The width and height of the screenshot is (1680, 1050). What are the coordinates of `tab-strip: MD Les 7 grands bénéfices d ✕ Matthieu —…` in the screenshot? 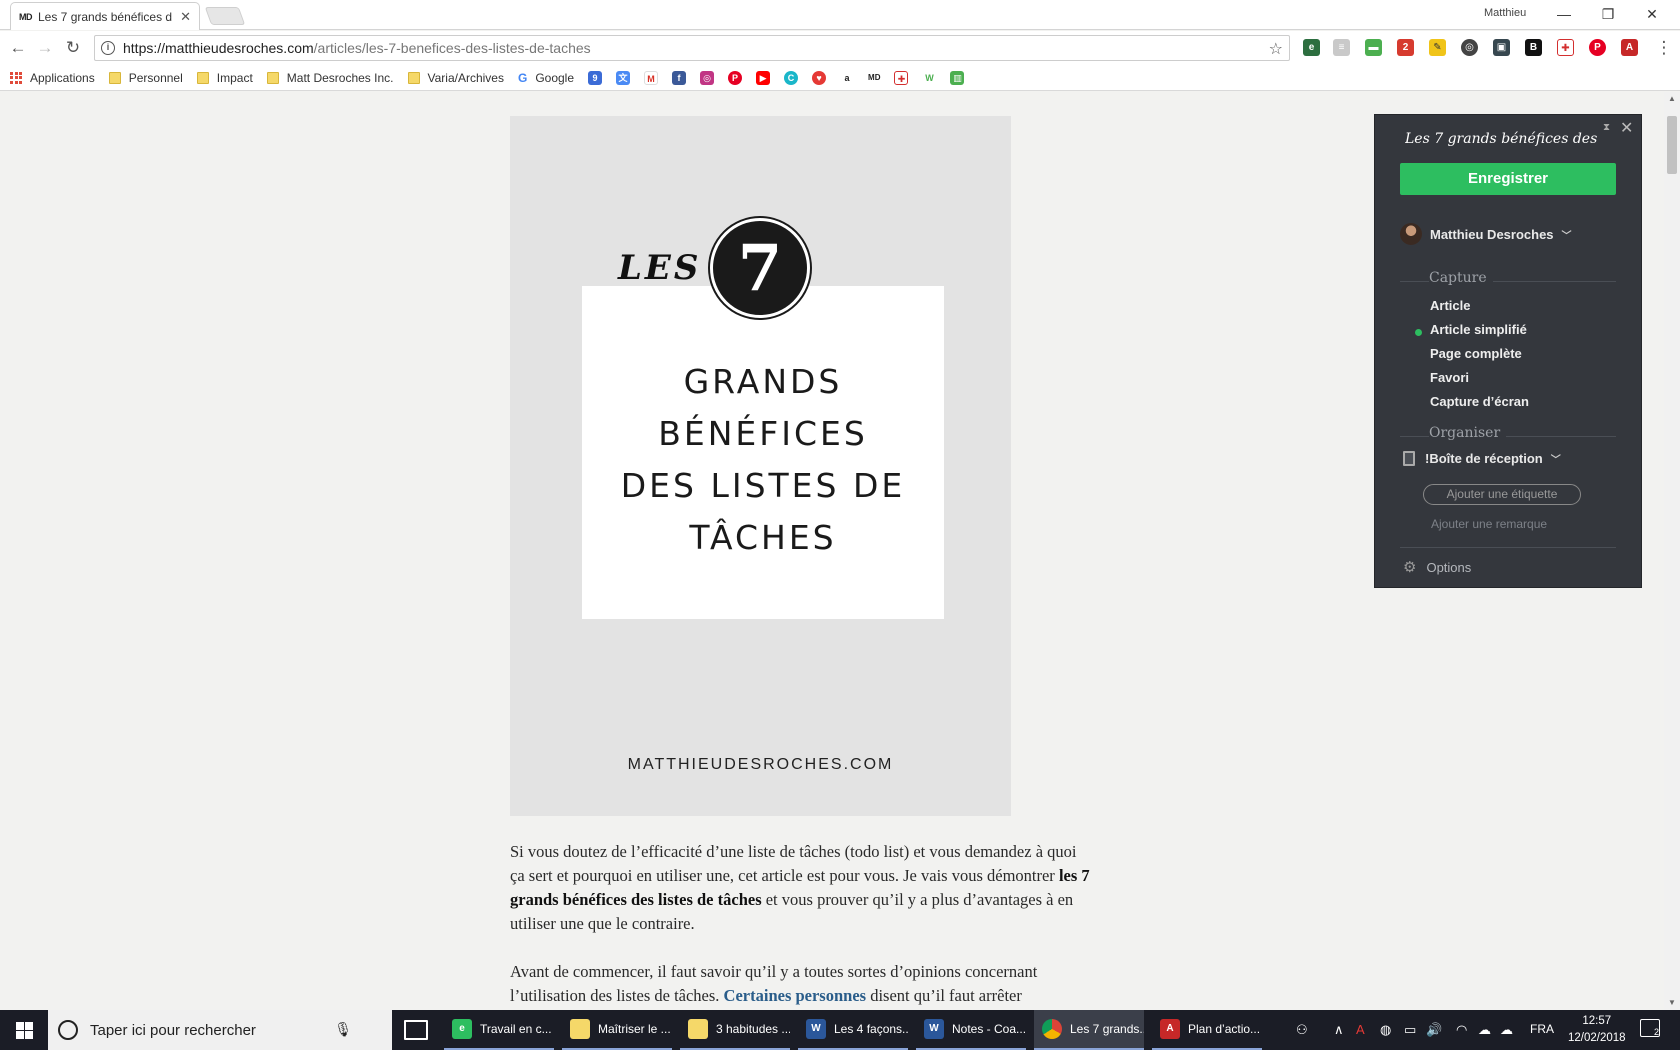 It's located at (840, 15).